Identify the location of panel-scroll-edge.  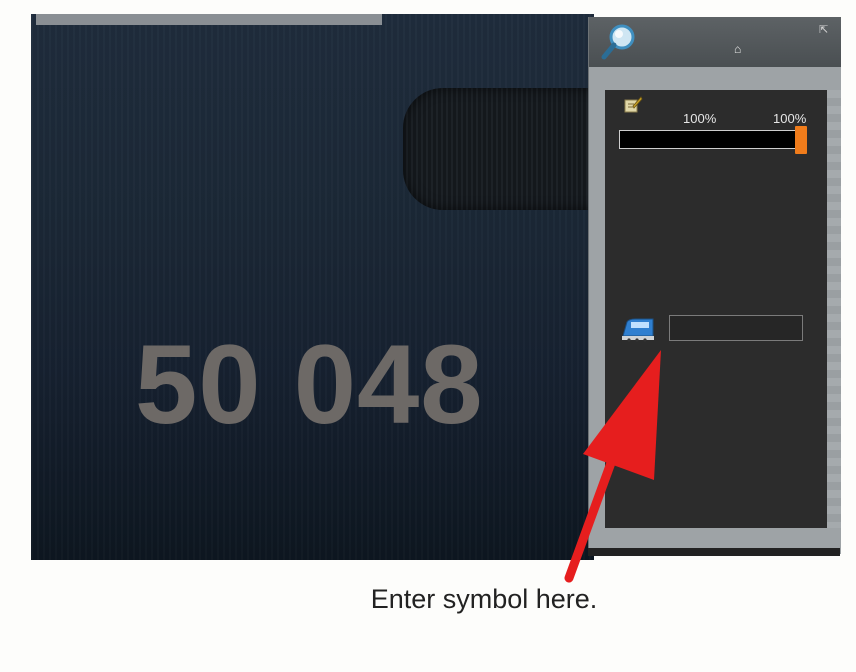
(834, 309).